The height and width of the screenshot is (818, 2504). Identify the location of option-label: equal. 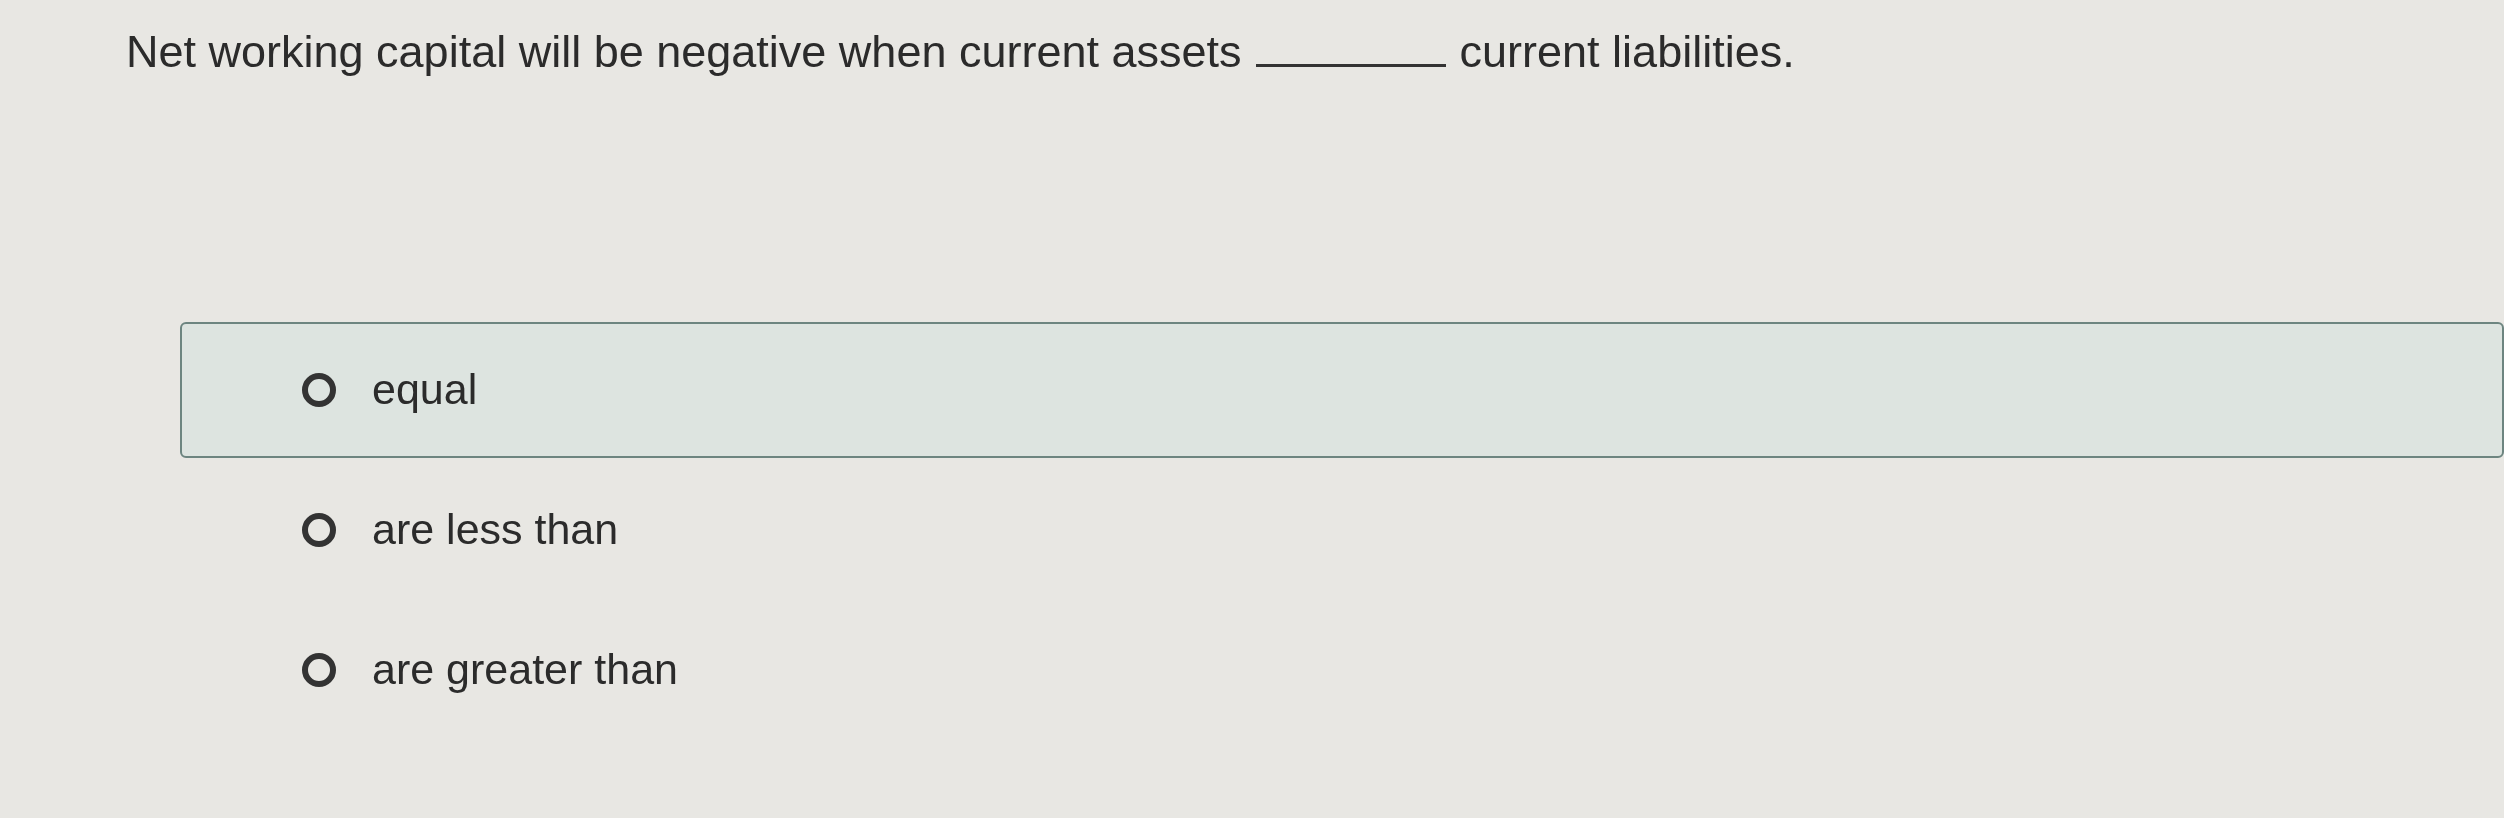
(425, 389).